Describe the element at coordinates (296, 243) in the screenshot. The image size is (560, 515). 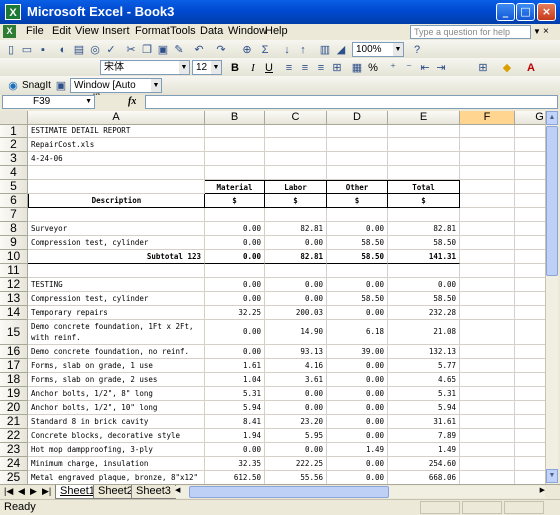
I see `cell-c9: 0.00` at that location.